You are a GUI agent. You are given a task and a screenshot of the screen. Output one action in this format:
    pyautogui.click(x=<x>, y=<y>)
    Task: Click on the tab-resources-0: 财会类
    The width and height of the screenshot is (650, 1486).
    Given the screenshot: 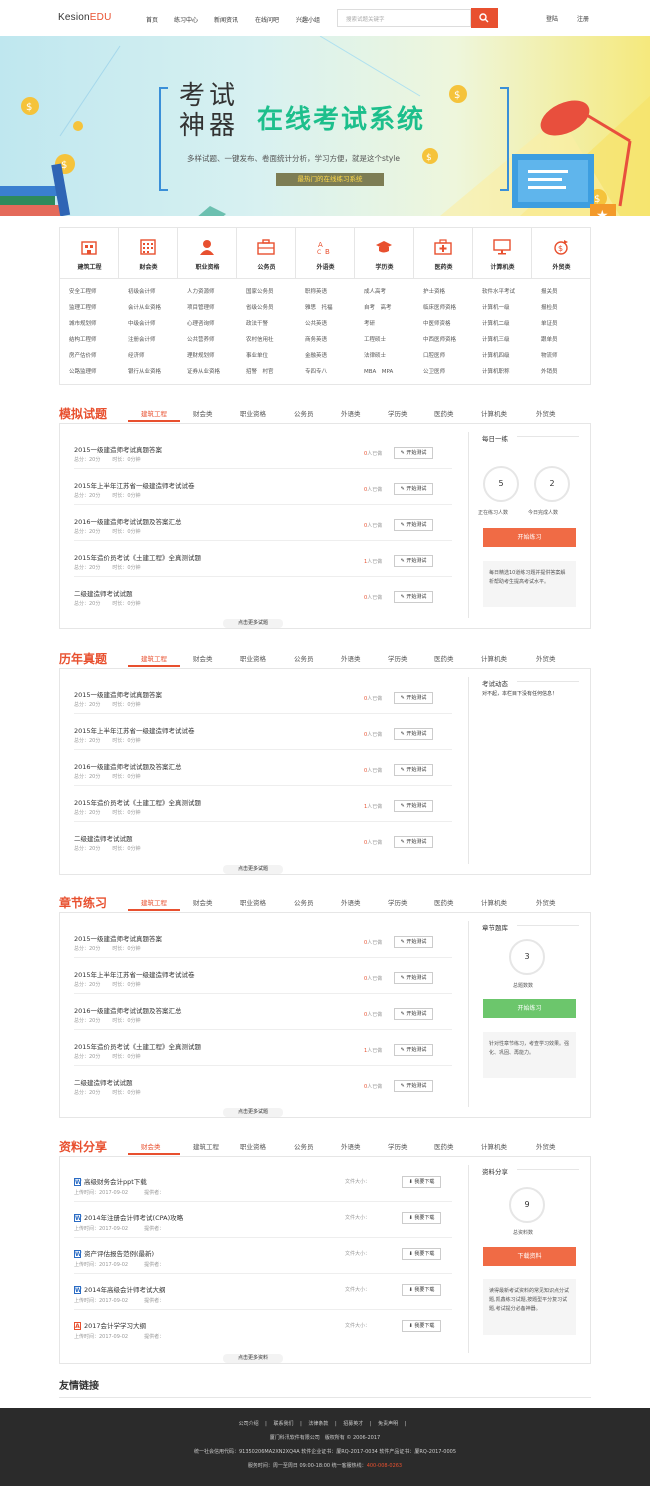 What is the action you would take?
    pyautogui.click(x=151, y=1146)
    